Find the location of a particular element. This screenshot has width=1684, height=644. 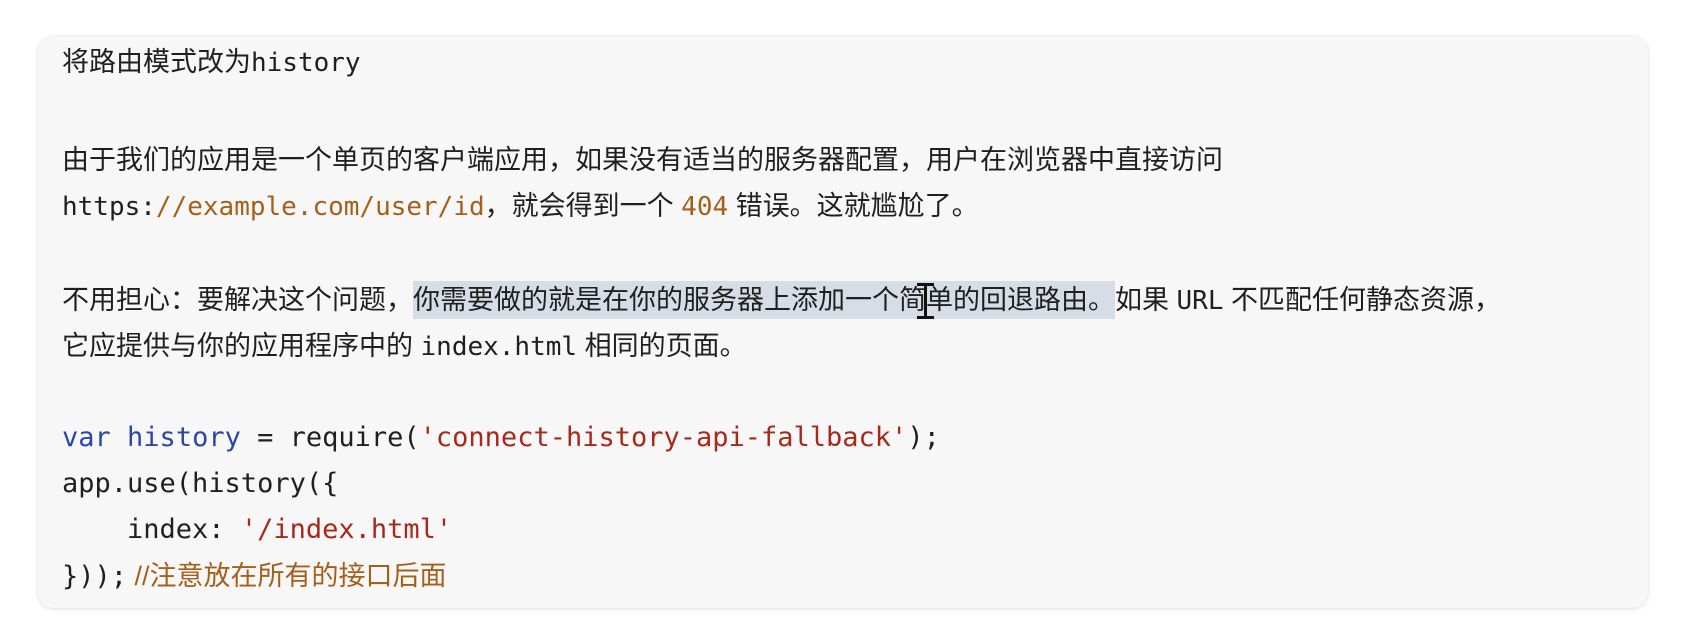

code-index-key: index: is located at coordinates (151, 529).